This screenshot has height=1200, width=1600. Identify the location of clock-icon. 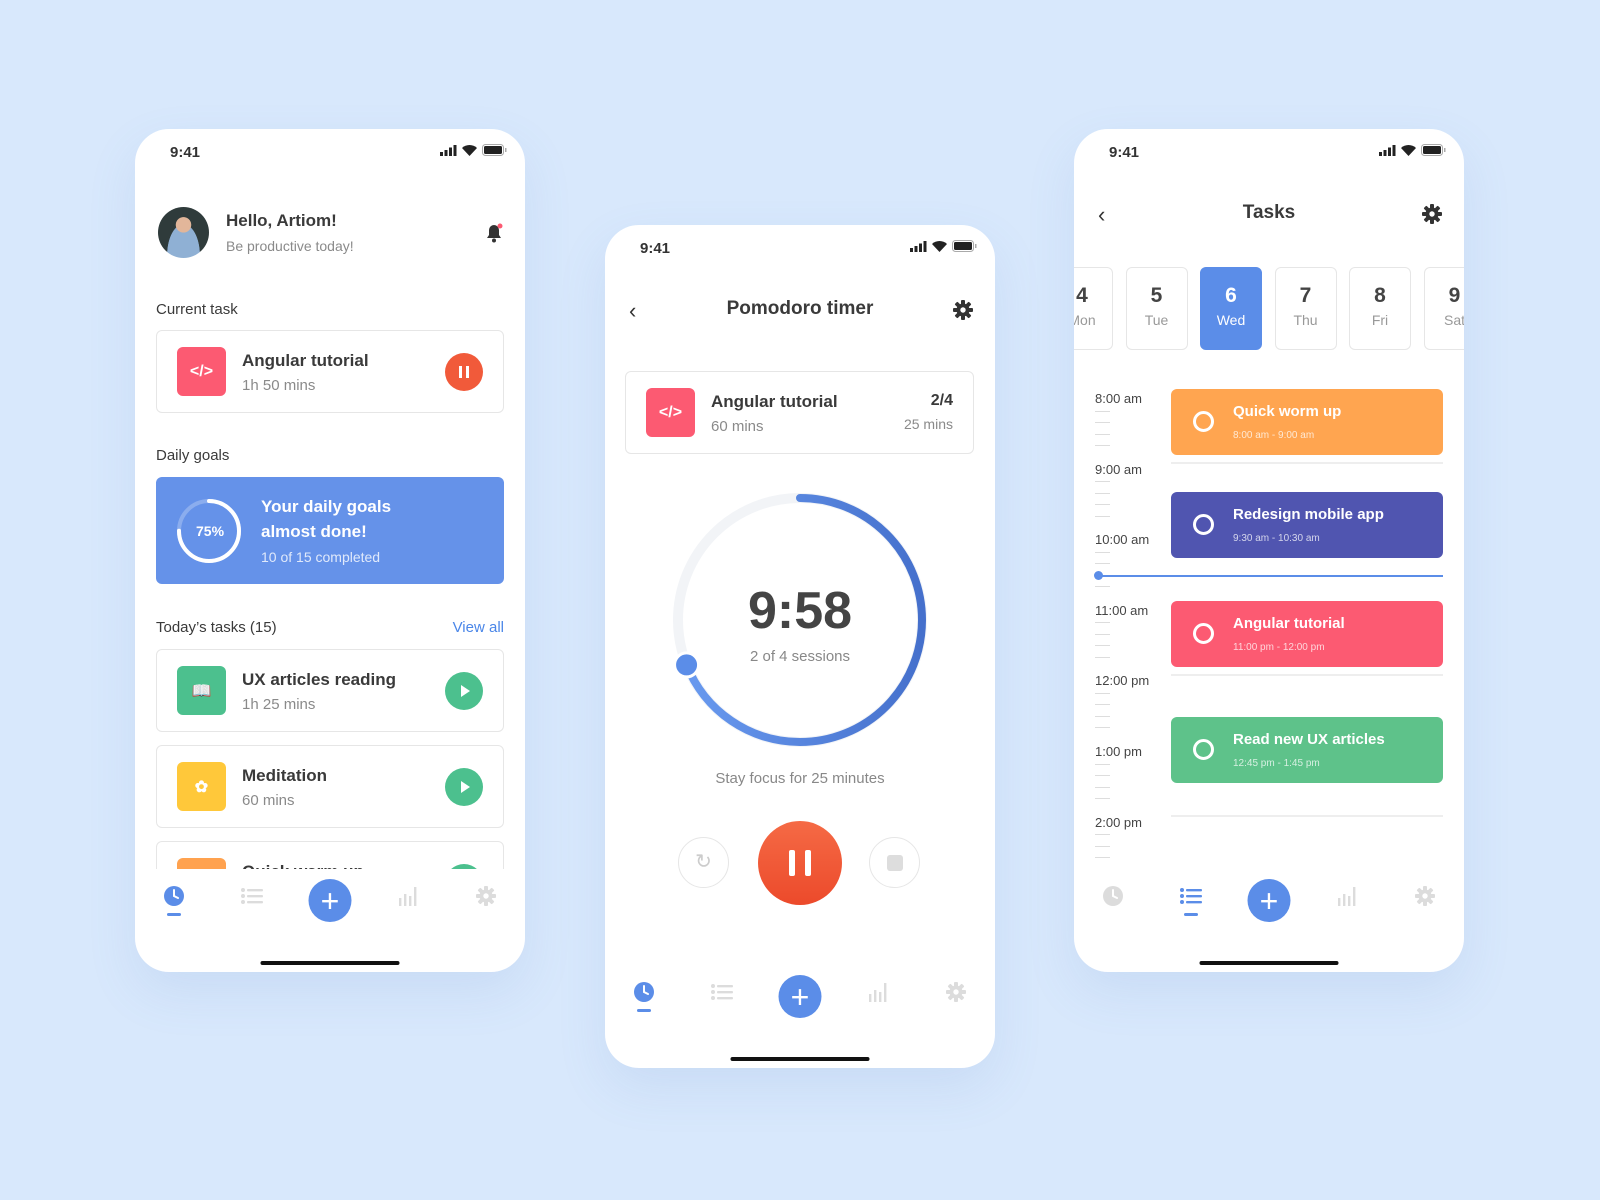
(1113, 898).